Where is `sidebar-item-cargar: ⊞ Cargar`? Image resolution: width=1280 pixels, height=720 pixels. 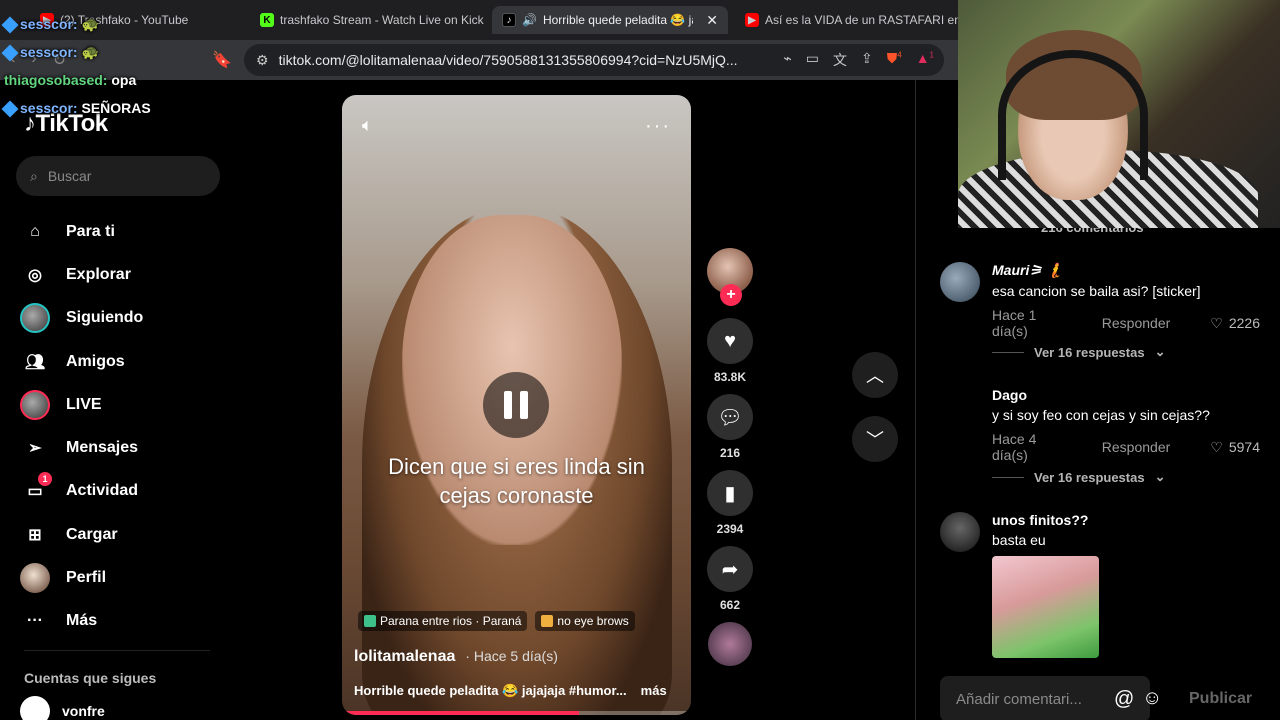
sidebar-item-cargar: ⊞ Cargar is located at coordinates (81, 534).